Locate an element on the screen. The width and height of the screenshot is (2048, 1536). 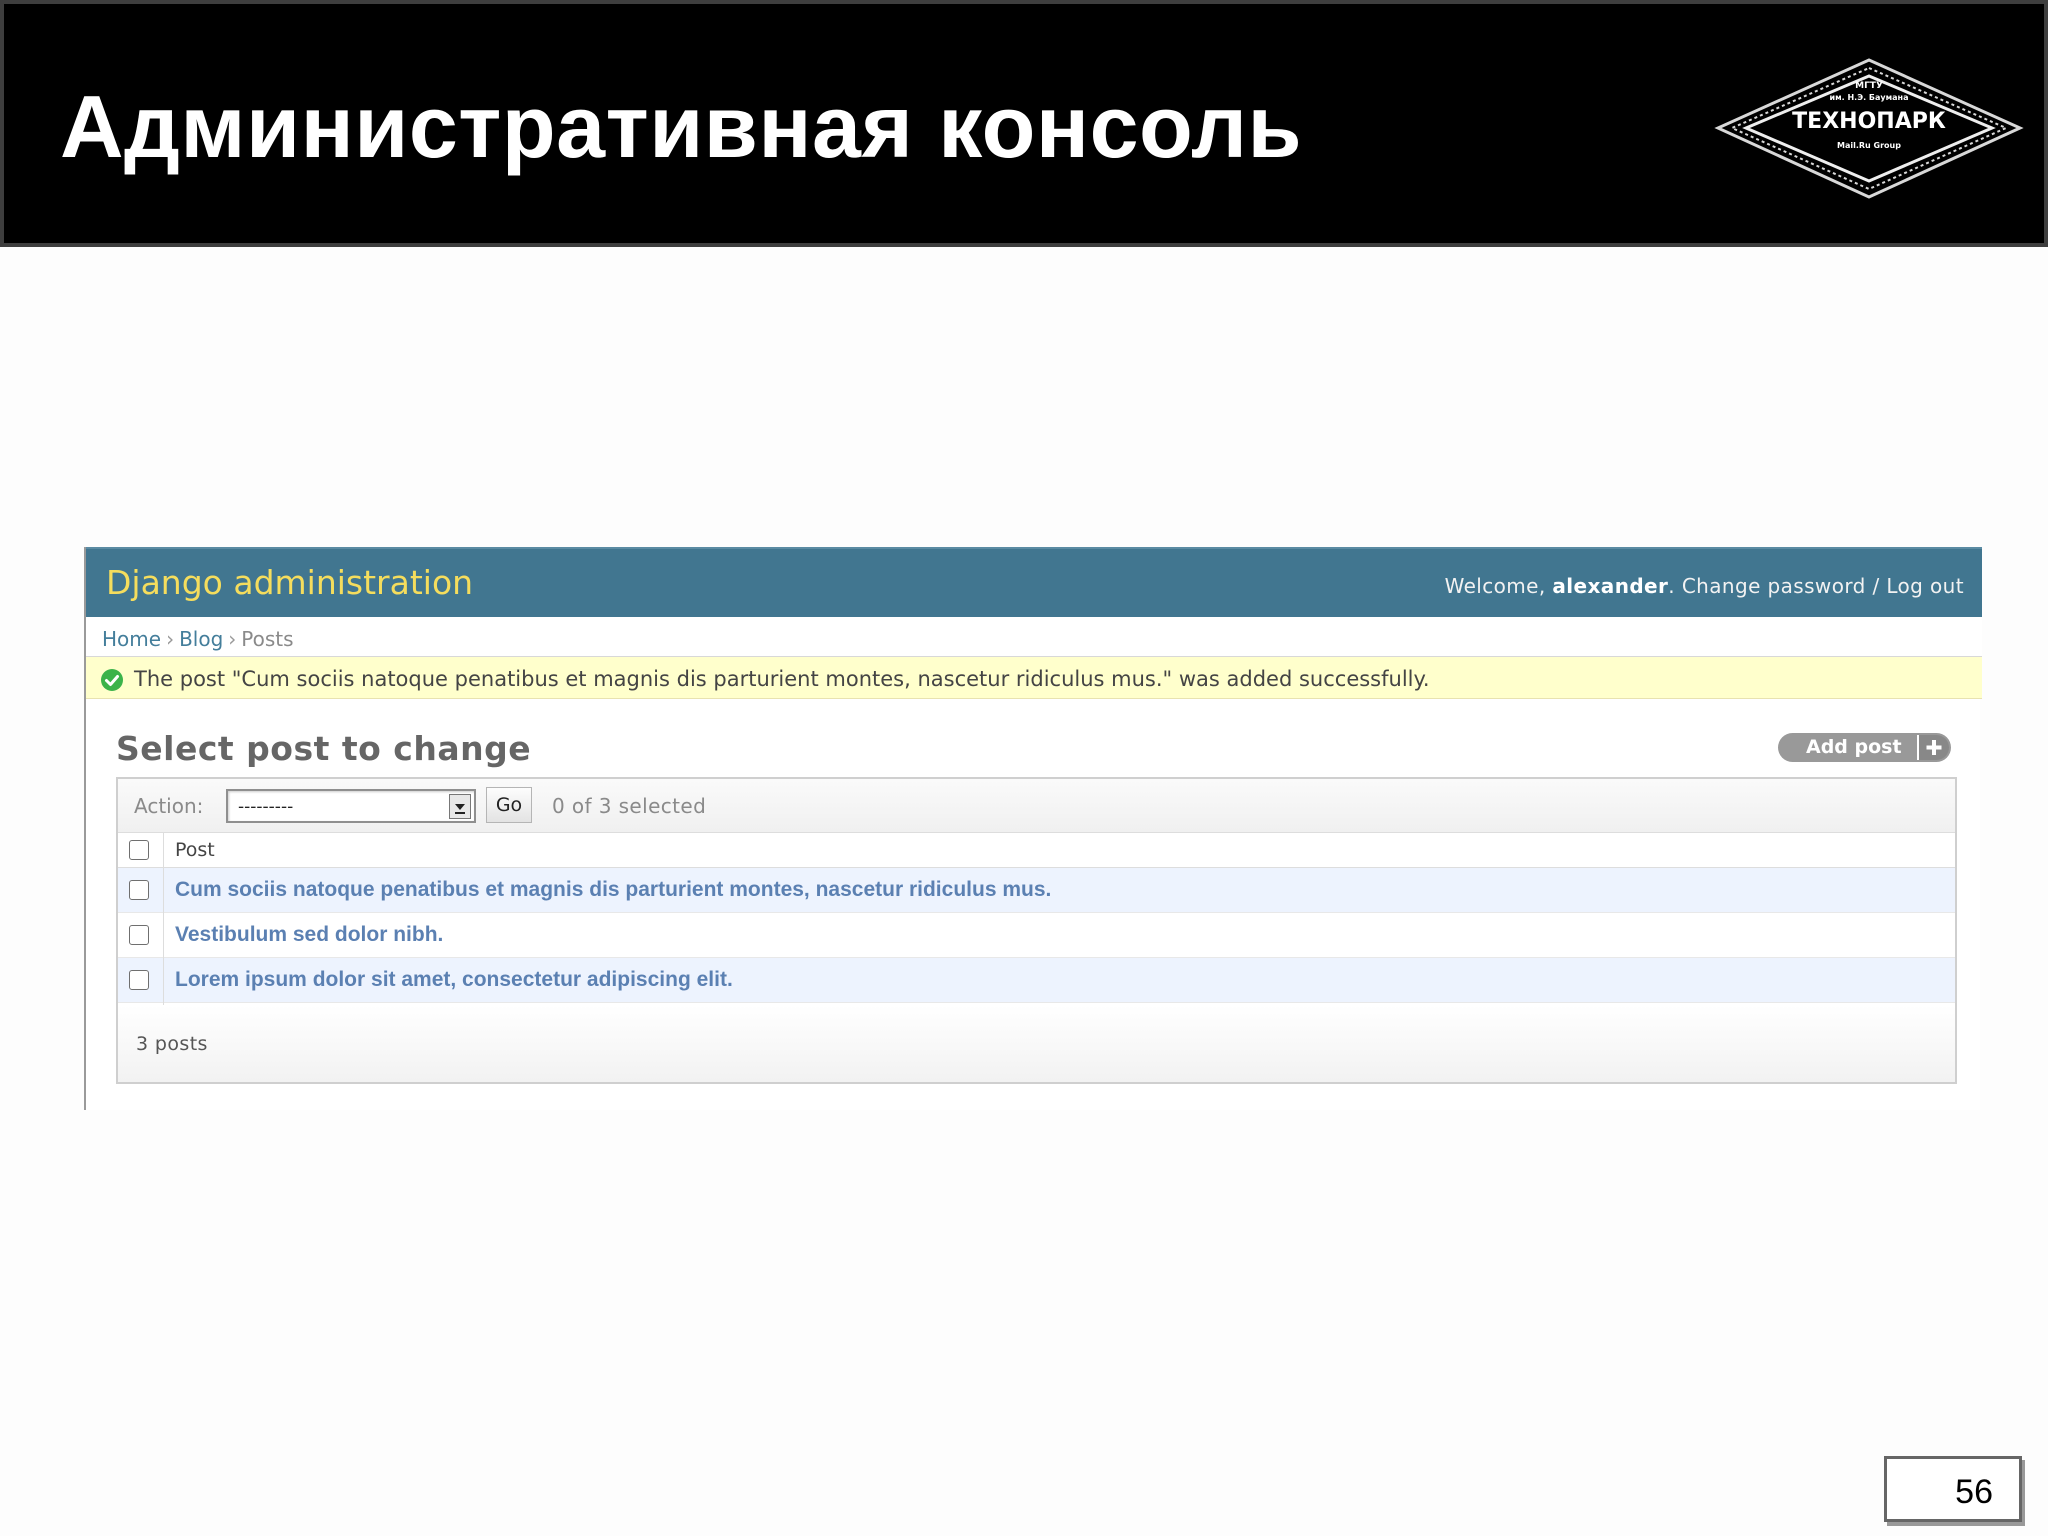
post-link: Vestibulum sed dolor nibh. is located at coordinates (309, 935).